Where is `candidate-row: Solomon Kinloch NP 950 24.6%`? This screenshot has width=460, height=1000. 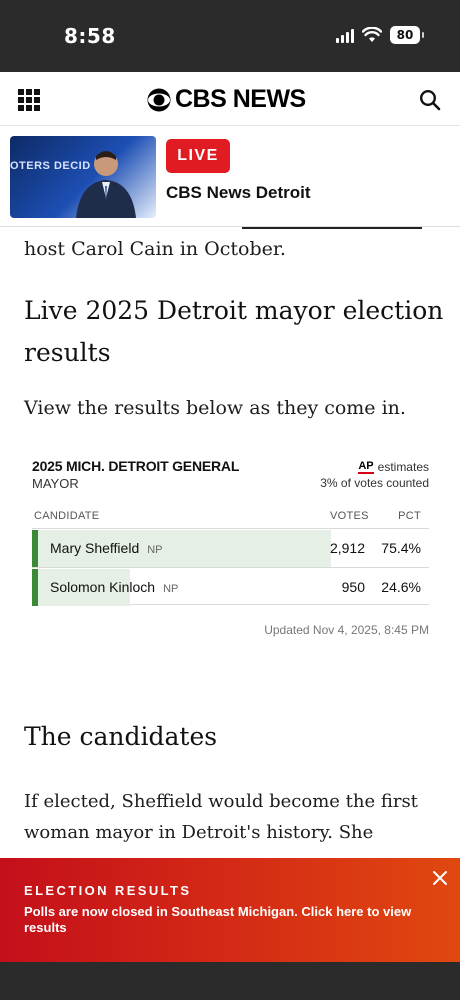 candidate-row: Solomon Kinloch NP 950 24.6% is located at coordinates (230, 586).